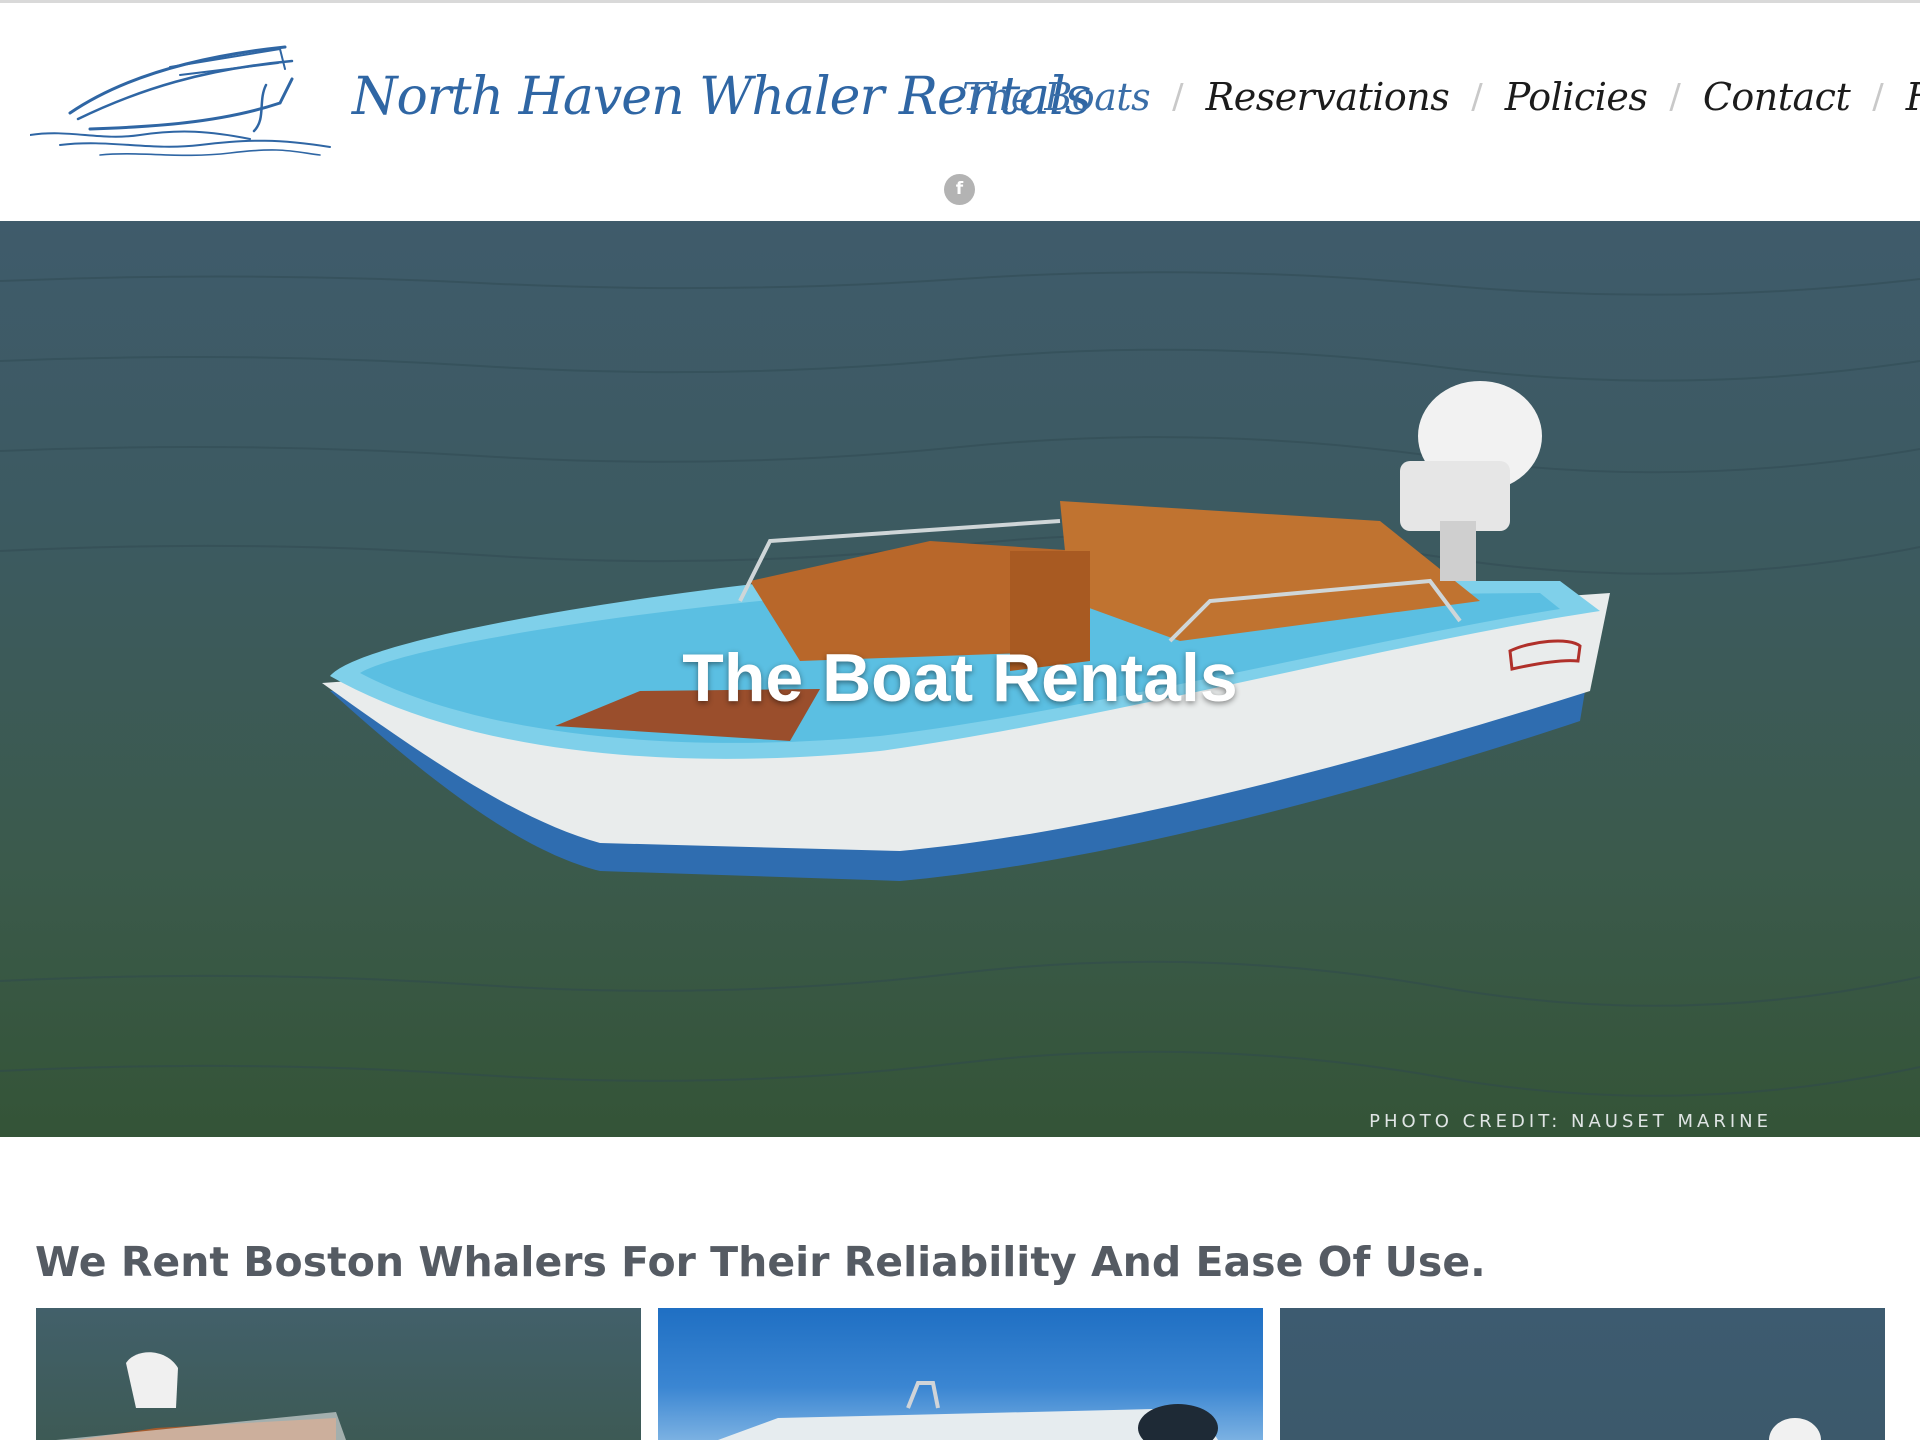 The image size is (1920, 1440). Describe the element at coordinates (1328, 97) in the screenshot. I see `nav-reservations: Reservations` at that location.